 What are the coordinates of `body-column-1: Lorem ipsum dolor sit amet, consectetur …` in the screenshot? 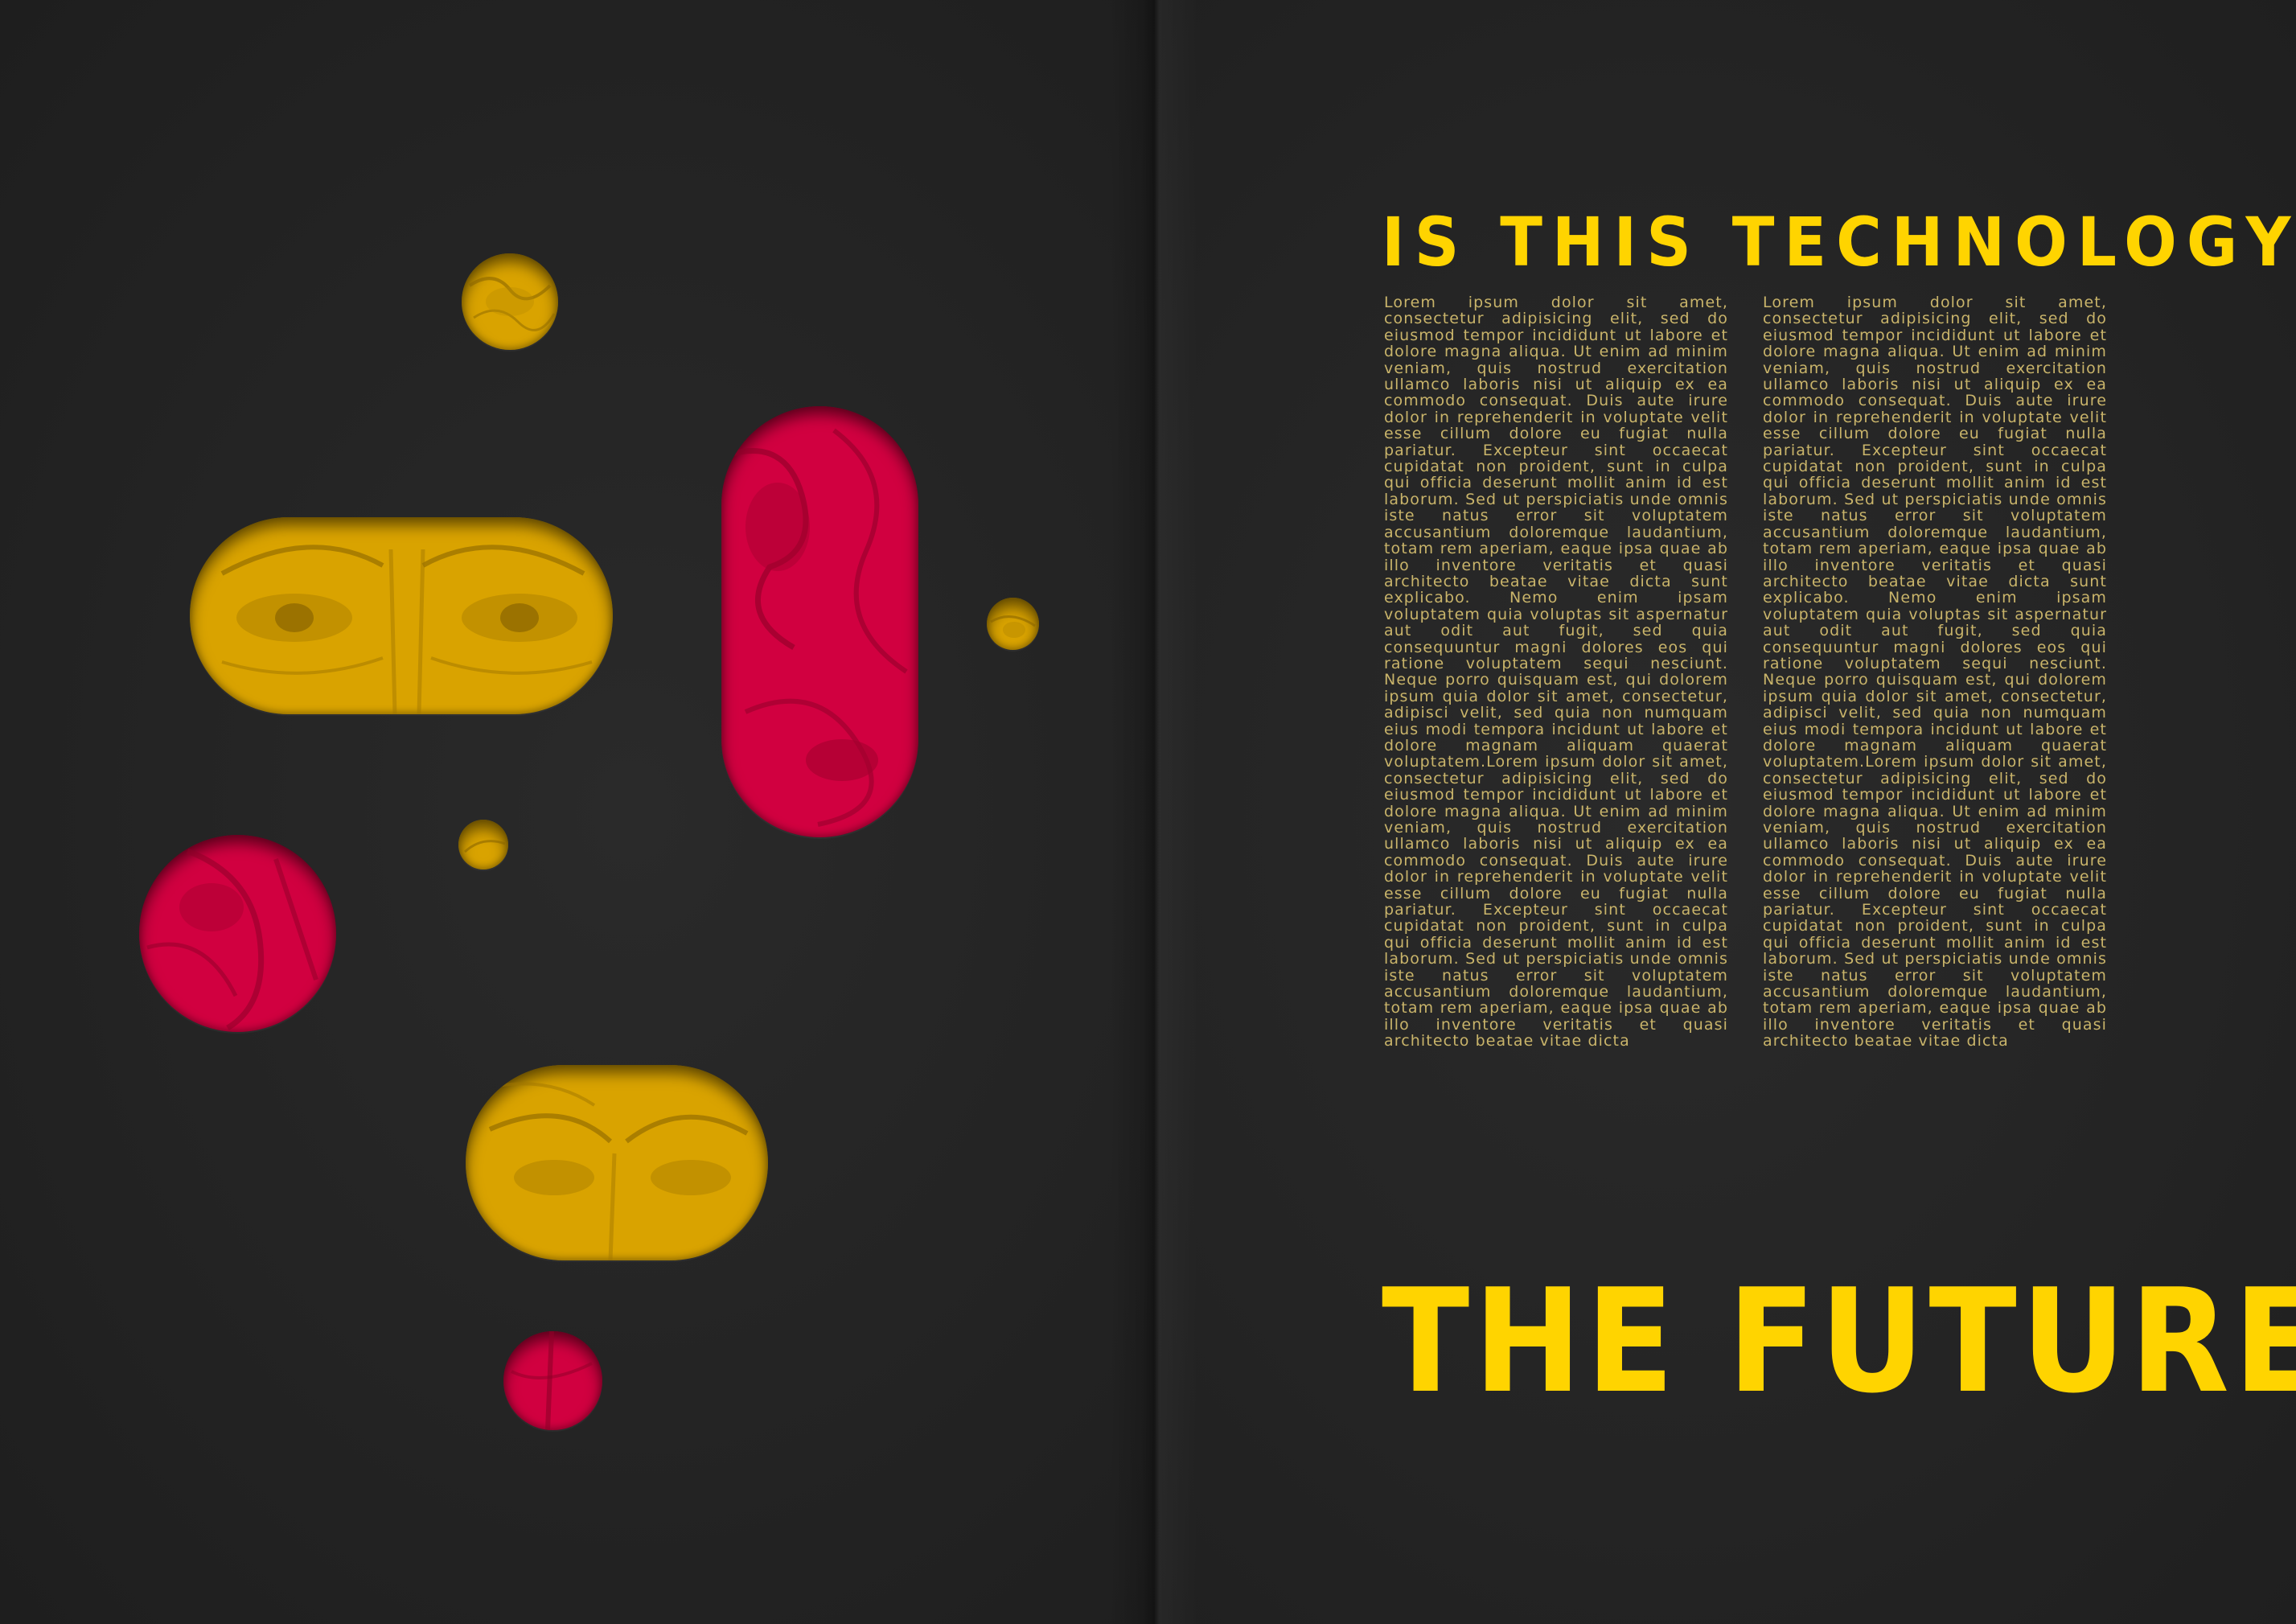 It's located at (1556, 672).